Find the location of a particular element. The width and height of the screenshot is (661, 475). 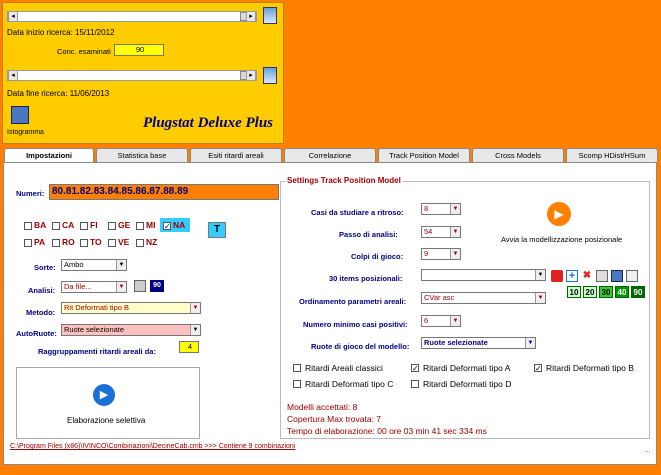

end-date-scrollbar: ◂ ▸ is located at coordinates (132, 75).